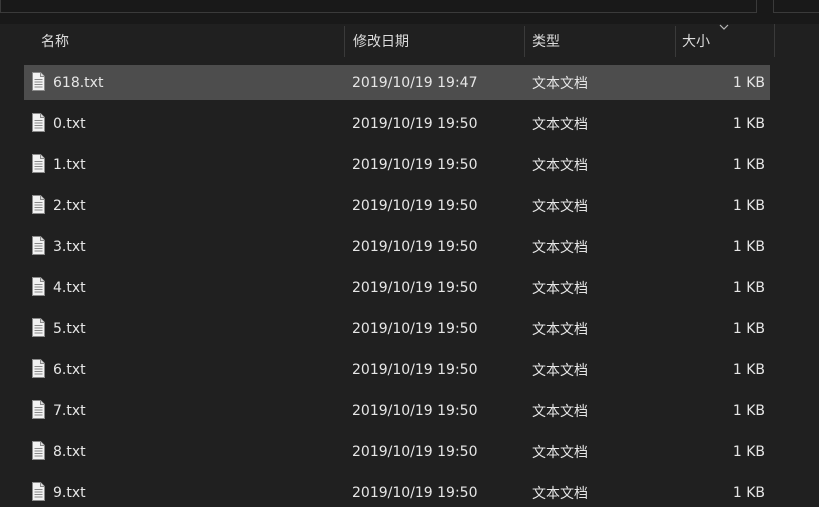 The height and width of the screenshot is (507, 819). I want to click on file-name: 0.txt, so click(69, 123).